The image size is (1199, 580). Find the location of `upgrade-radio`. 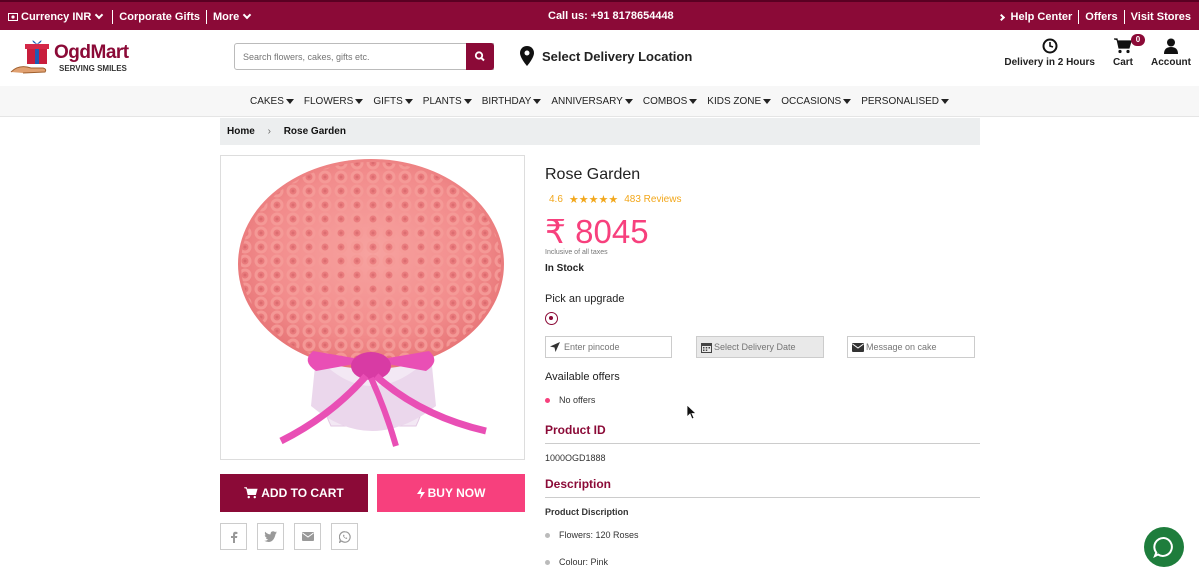

upgrade-radio is located at coordinates (551, 318).